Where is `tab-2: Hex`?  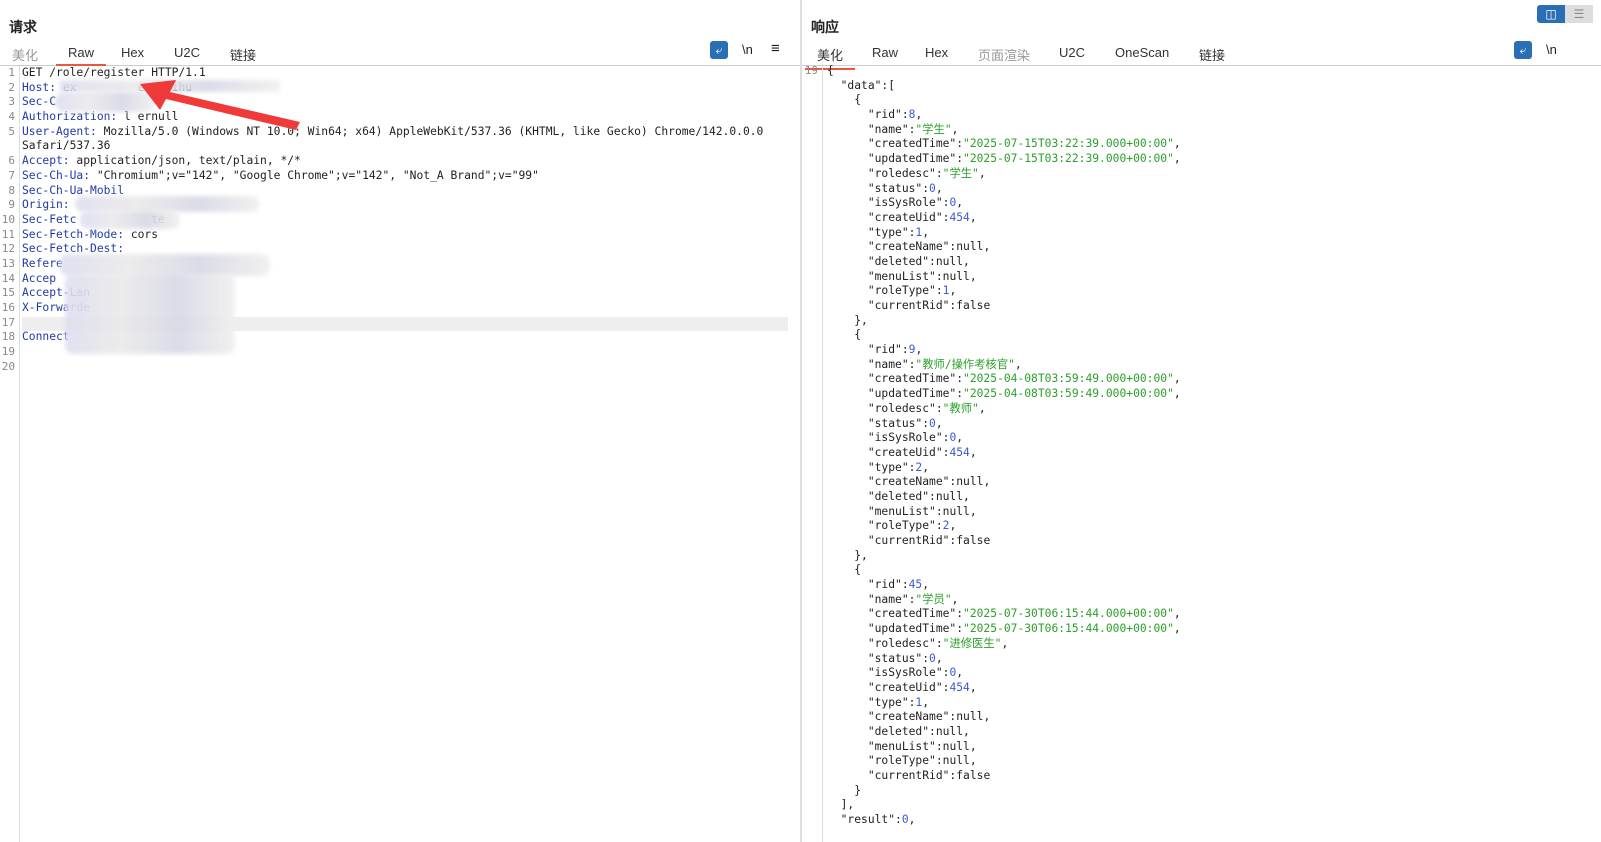 tab-2: Hex is located at coordinates (936, 54).